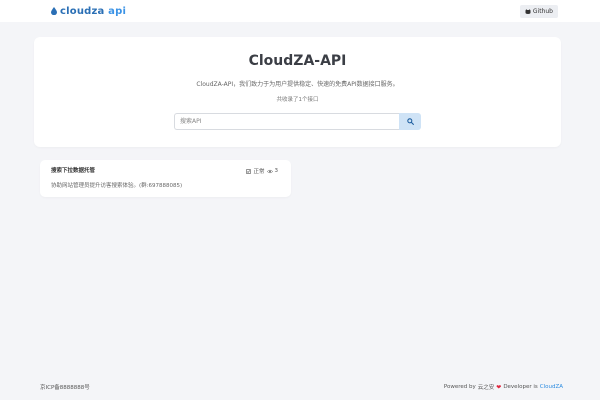 This screenshot has width=600, height=400. I want to click on developer-link: CloudZA, so click(551, 387).